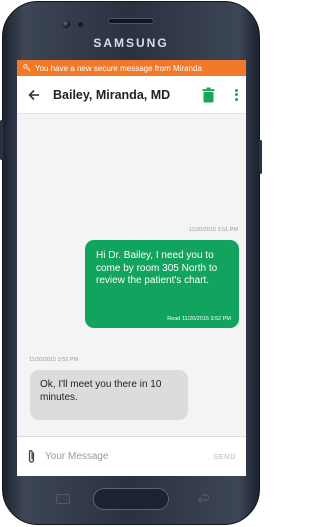  I want to click on device-brand: SAMSUNG, so click(131, 43).